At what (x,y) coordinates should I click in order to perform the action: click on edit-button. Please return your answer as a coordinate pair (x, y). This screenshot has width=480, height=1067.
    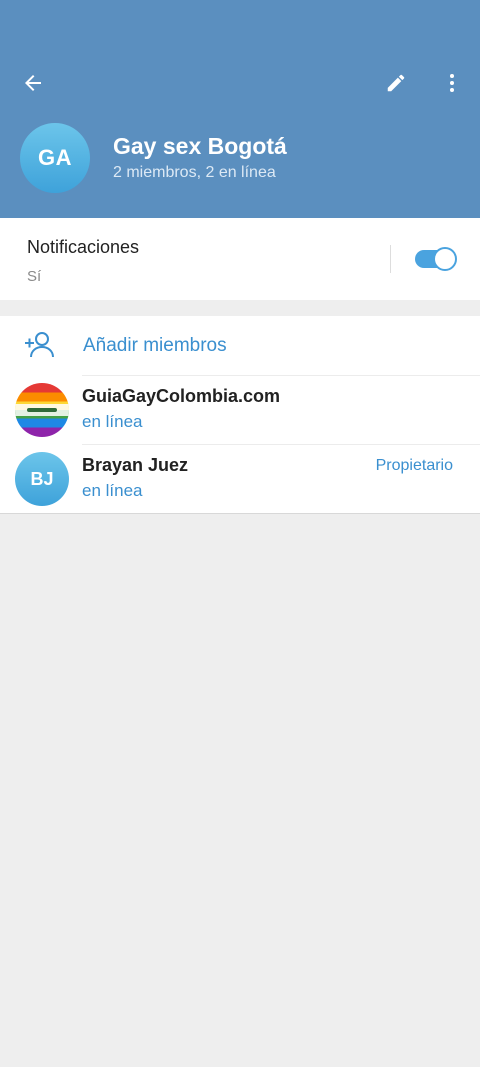
    Looking at the image, I should click on (396, 83).